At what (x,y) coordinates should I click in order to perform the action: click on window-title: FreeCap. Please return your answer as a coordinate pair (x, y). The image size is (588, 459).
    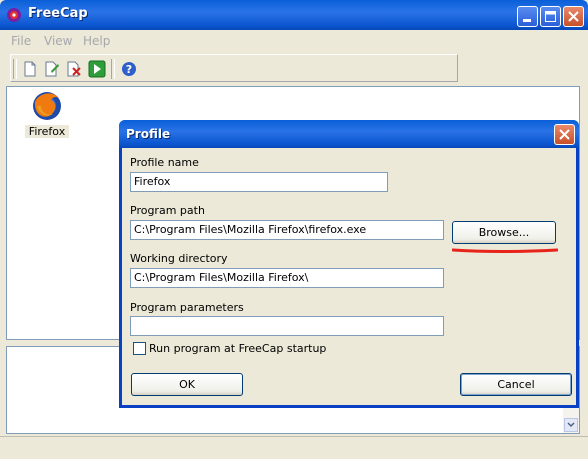
    Looking at the image, I should click on (58, 13).